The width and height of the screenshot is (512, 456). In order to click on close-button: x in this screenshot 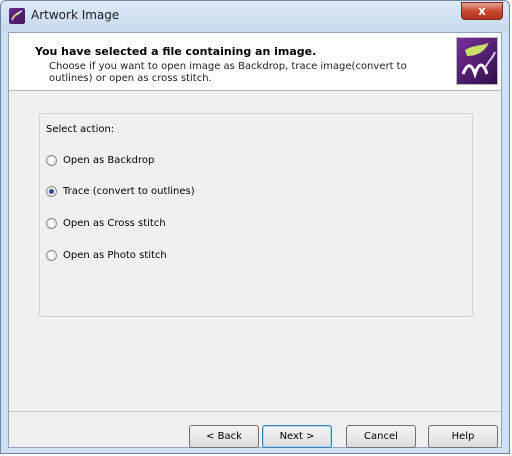, I will do `click(482, 11)`.